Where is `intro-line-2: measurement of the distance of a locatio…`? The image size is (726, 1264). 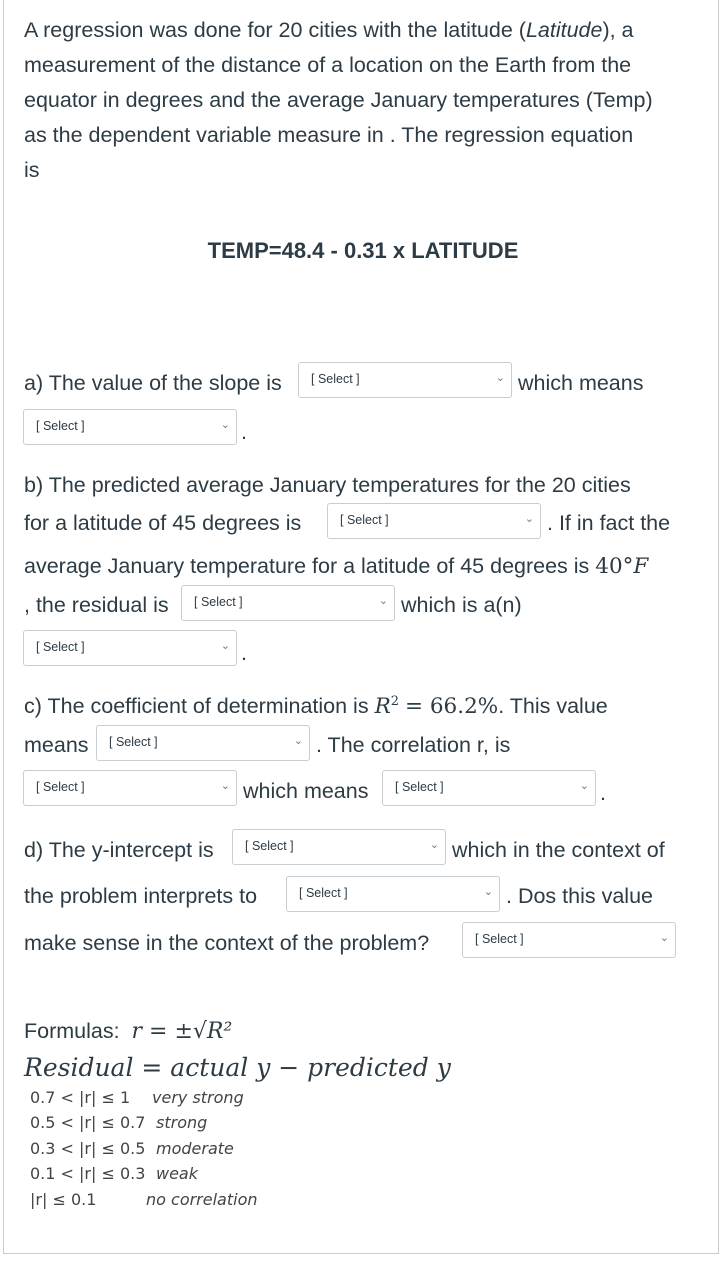
intro-line-2: measurement of the distance of a locatio… is located at coordinates (328, 65).